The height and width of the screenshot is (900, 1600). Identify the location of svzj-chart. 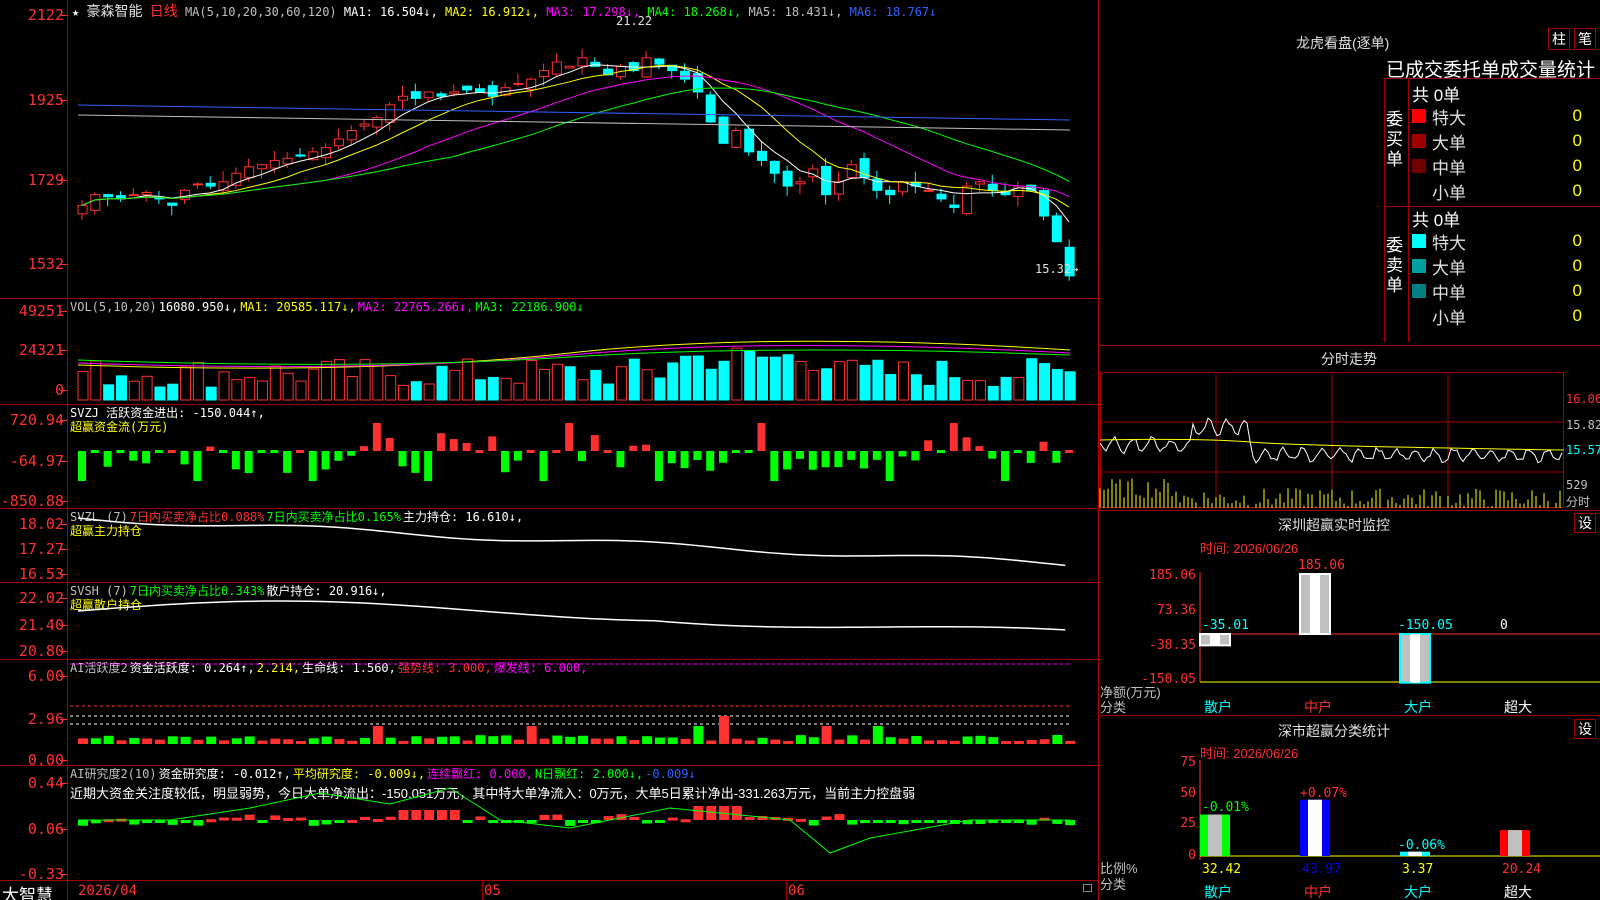
(585, 458).